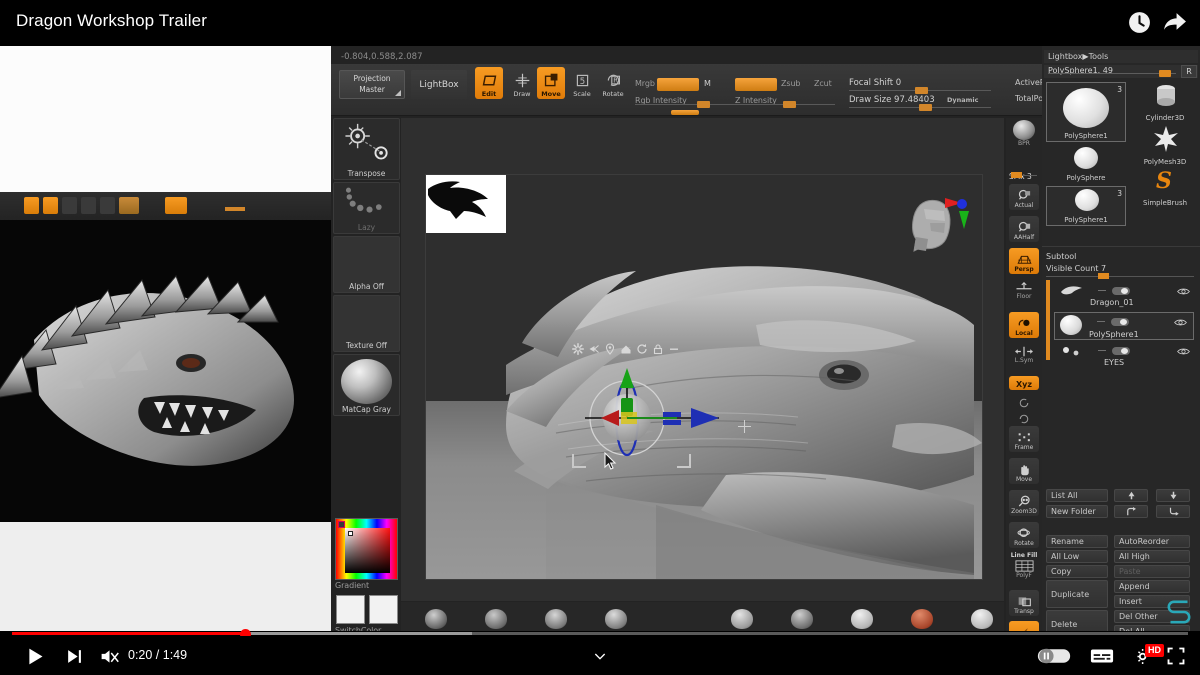  Describe the element at coordinates (366, 149) in the screenshot. I see `brush-selector: Transpose` at that location.